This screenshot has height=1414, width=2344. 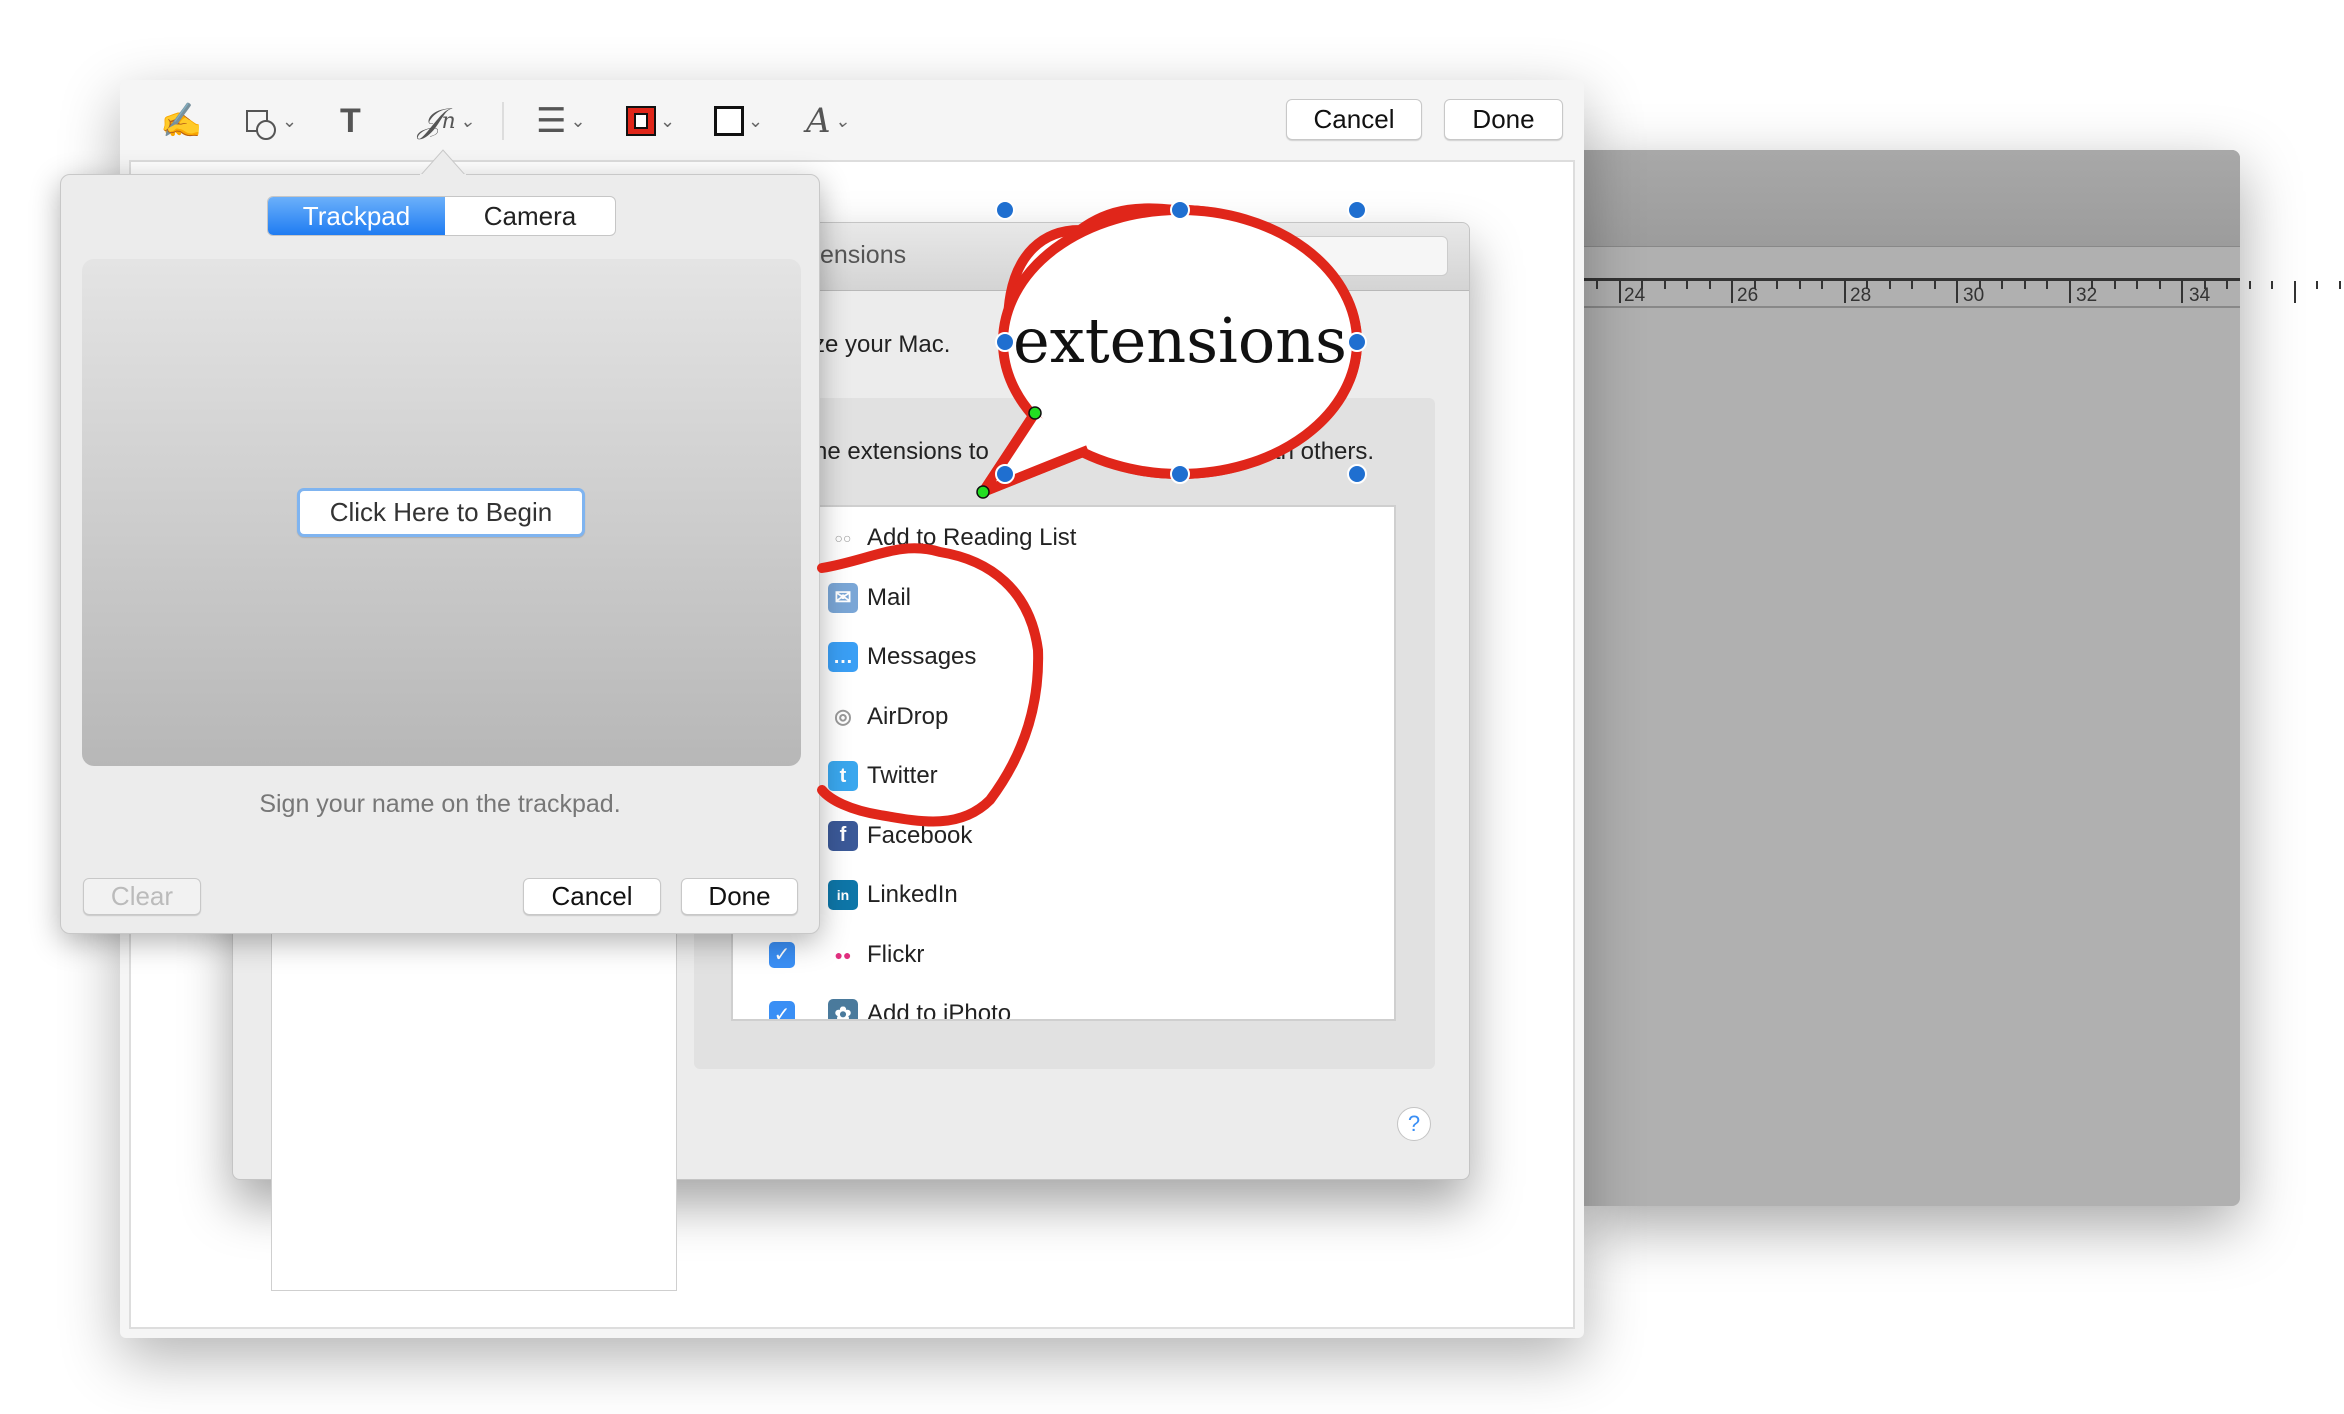 I want to click on panel-description: he extensions to, so click(x=901, y=451).